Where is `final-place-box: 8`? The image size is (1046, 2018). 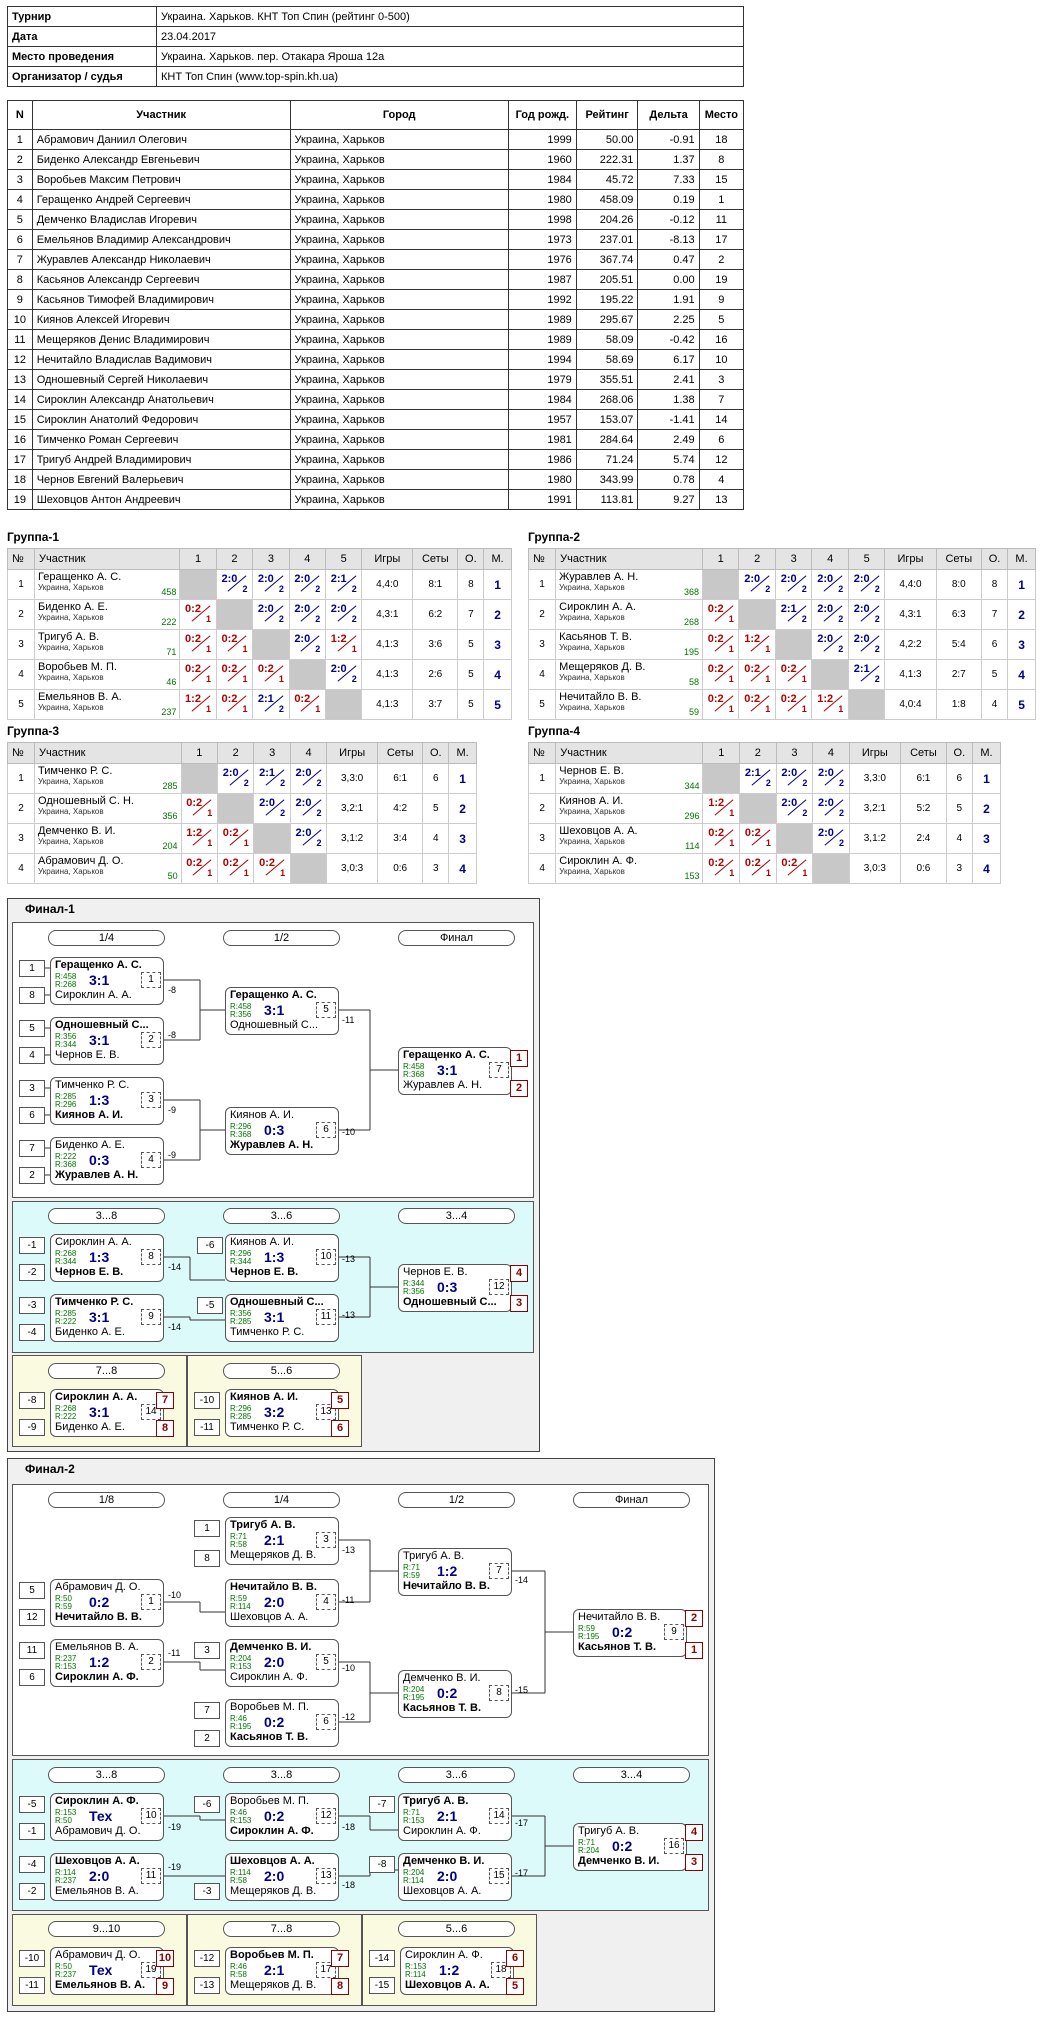
final-place-box: 8 is located at coordinates (340, 1986).